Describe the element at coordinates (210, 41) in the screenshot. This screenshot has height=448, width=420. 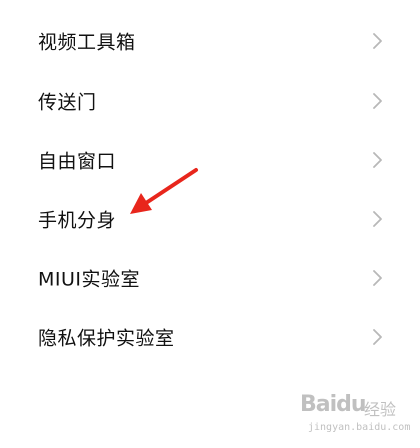
I see `menu-item-video-toolbox: 视频工具箱` at that location.